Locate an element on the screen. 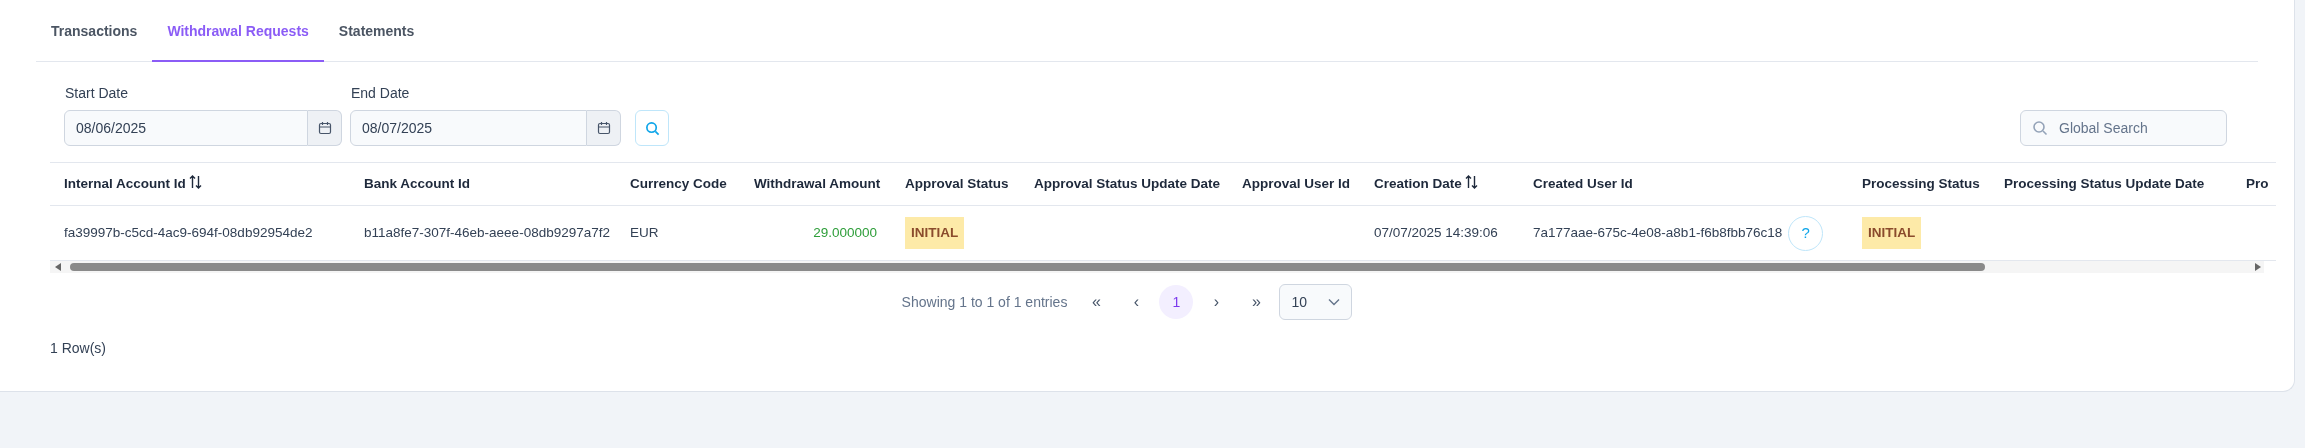 Image resolution: width=2305 pixels, height=448 pixels. table-cell-text: 7a177aae-675c-4e08-a8b1-f6b8fbb76c18 is located at coordinates (1658, 232).